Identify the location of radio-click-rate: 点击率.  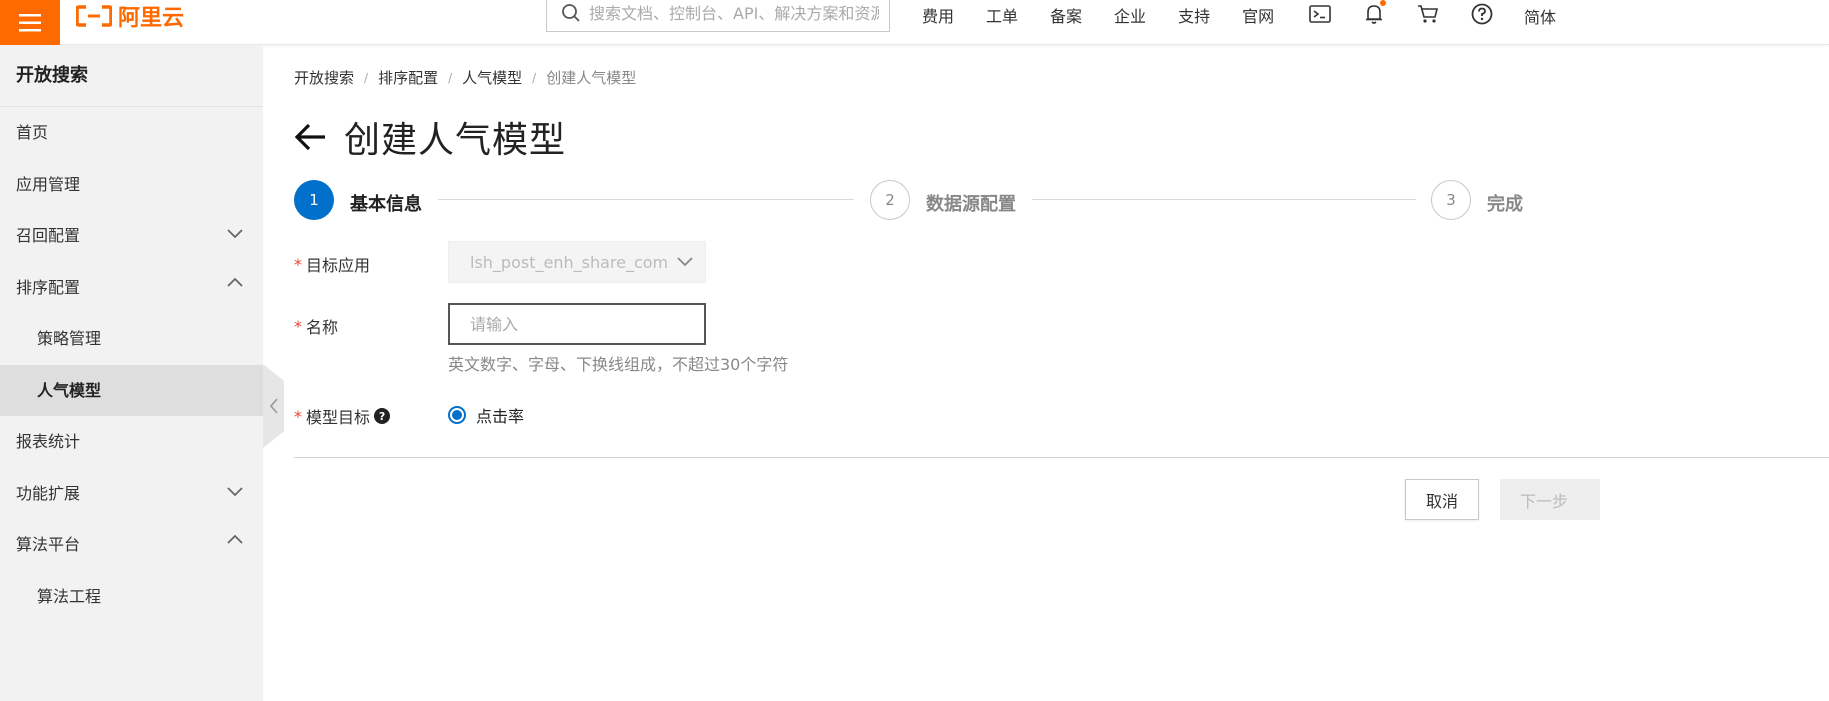
(486, 415).